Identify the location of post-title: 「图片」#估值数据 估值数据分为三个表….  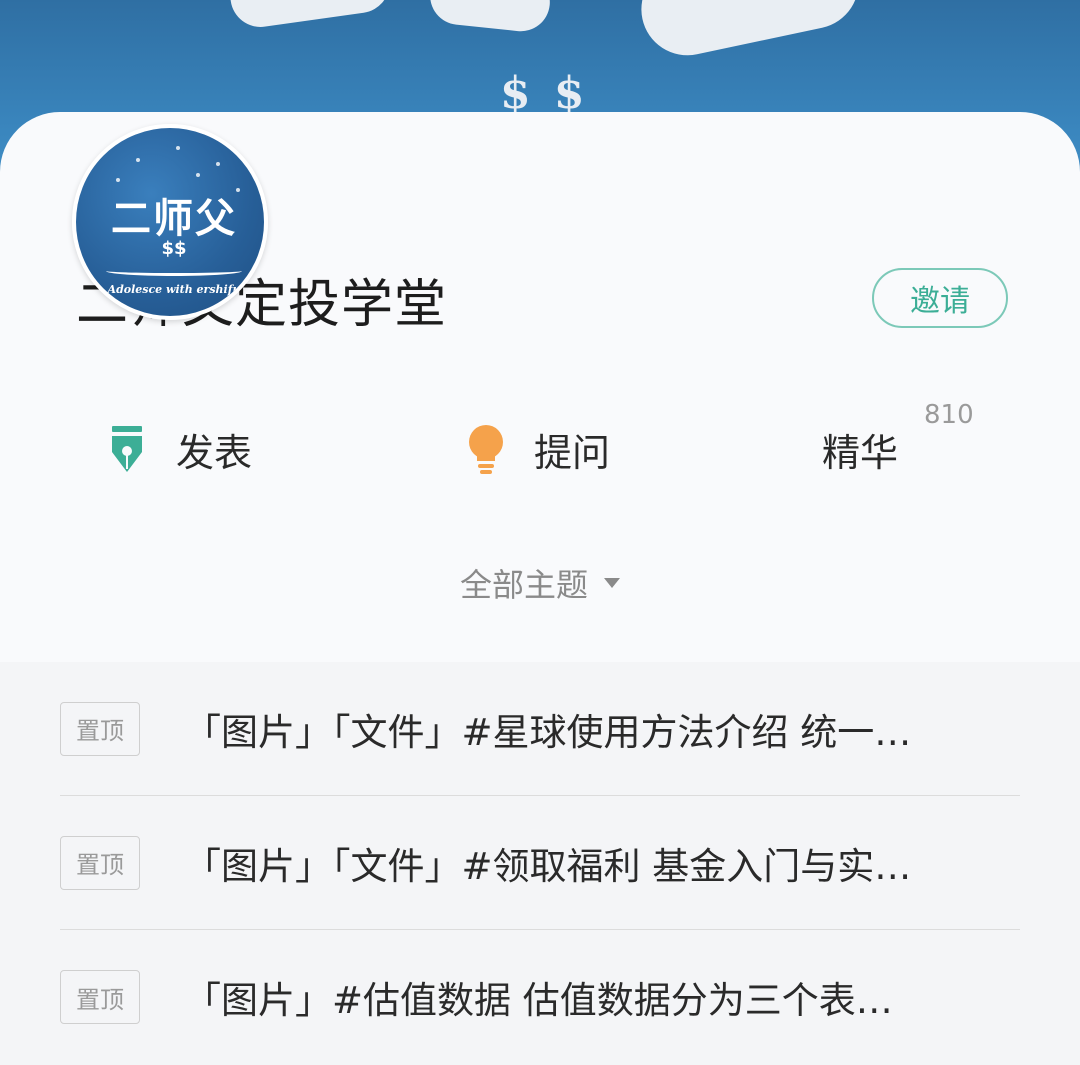
(538, 1000).